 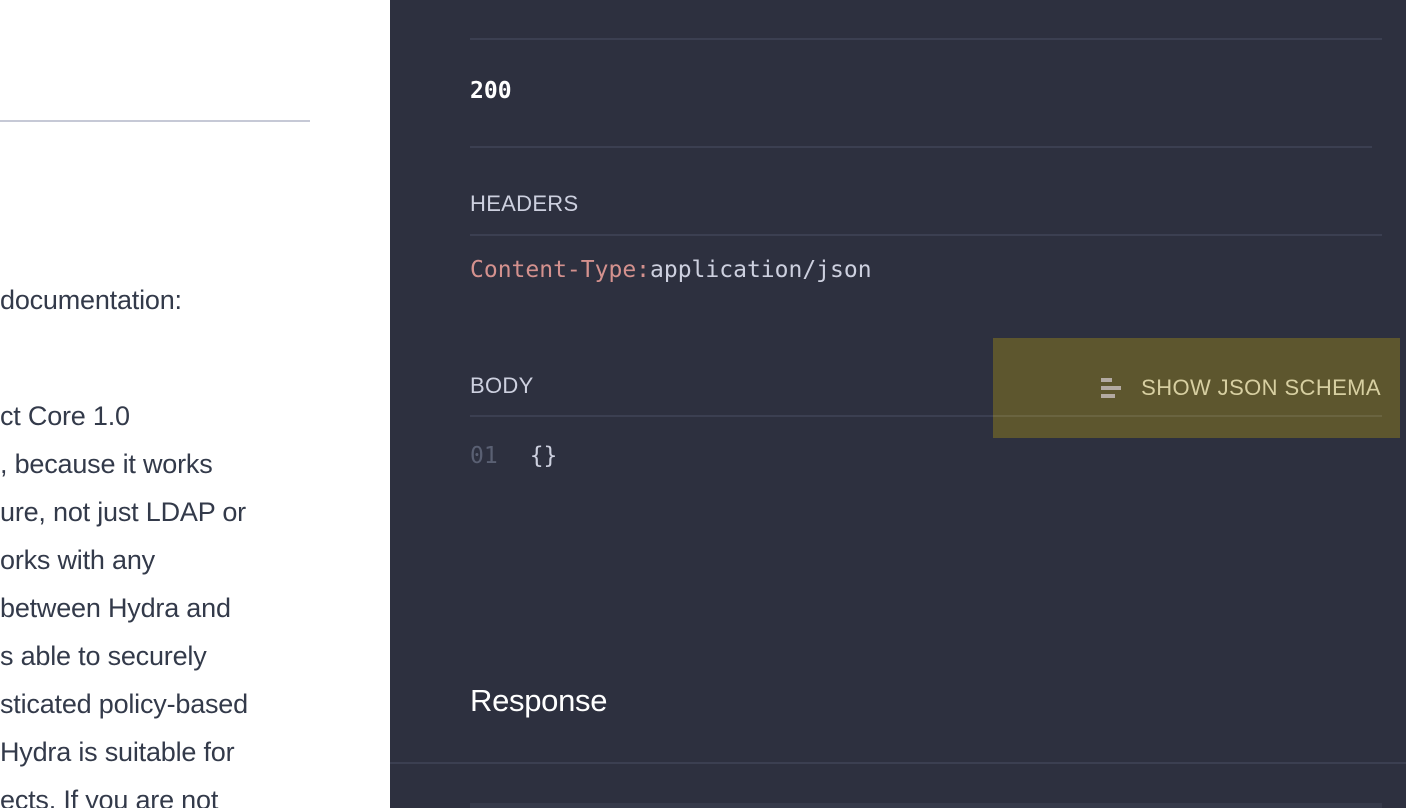 I want to click on header-value: application/json, so click(x=761, y=270).